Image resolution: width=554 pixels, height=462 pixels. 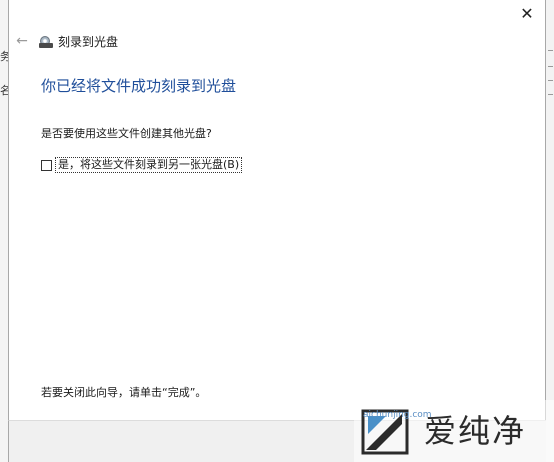 I want to click on disc-drive-icon, so click(x=46, y=41).